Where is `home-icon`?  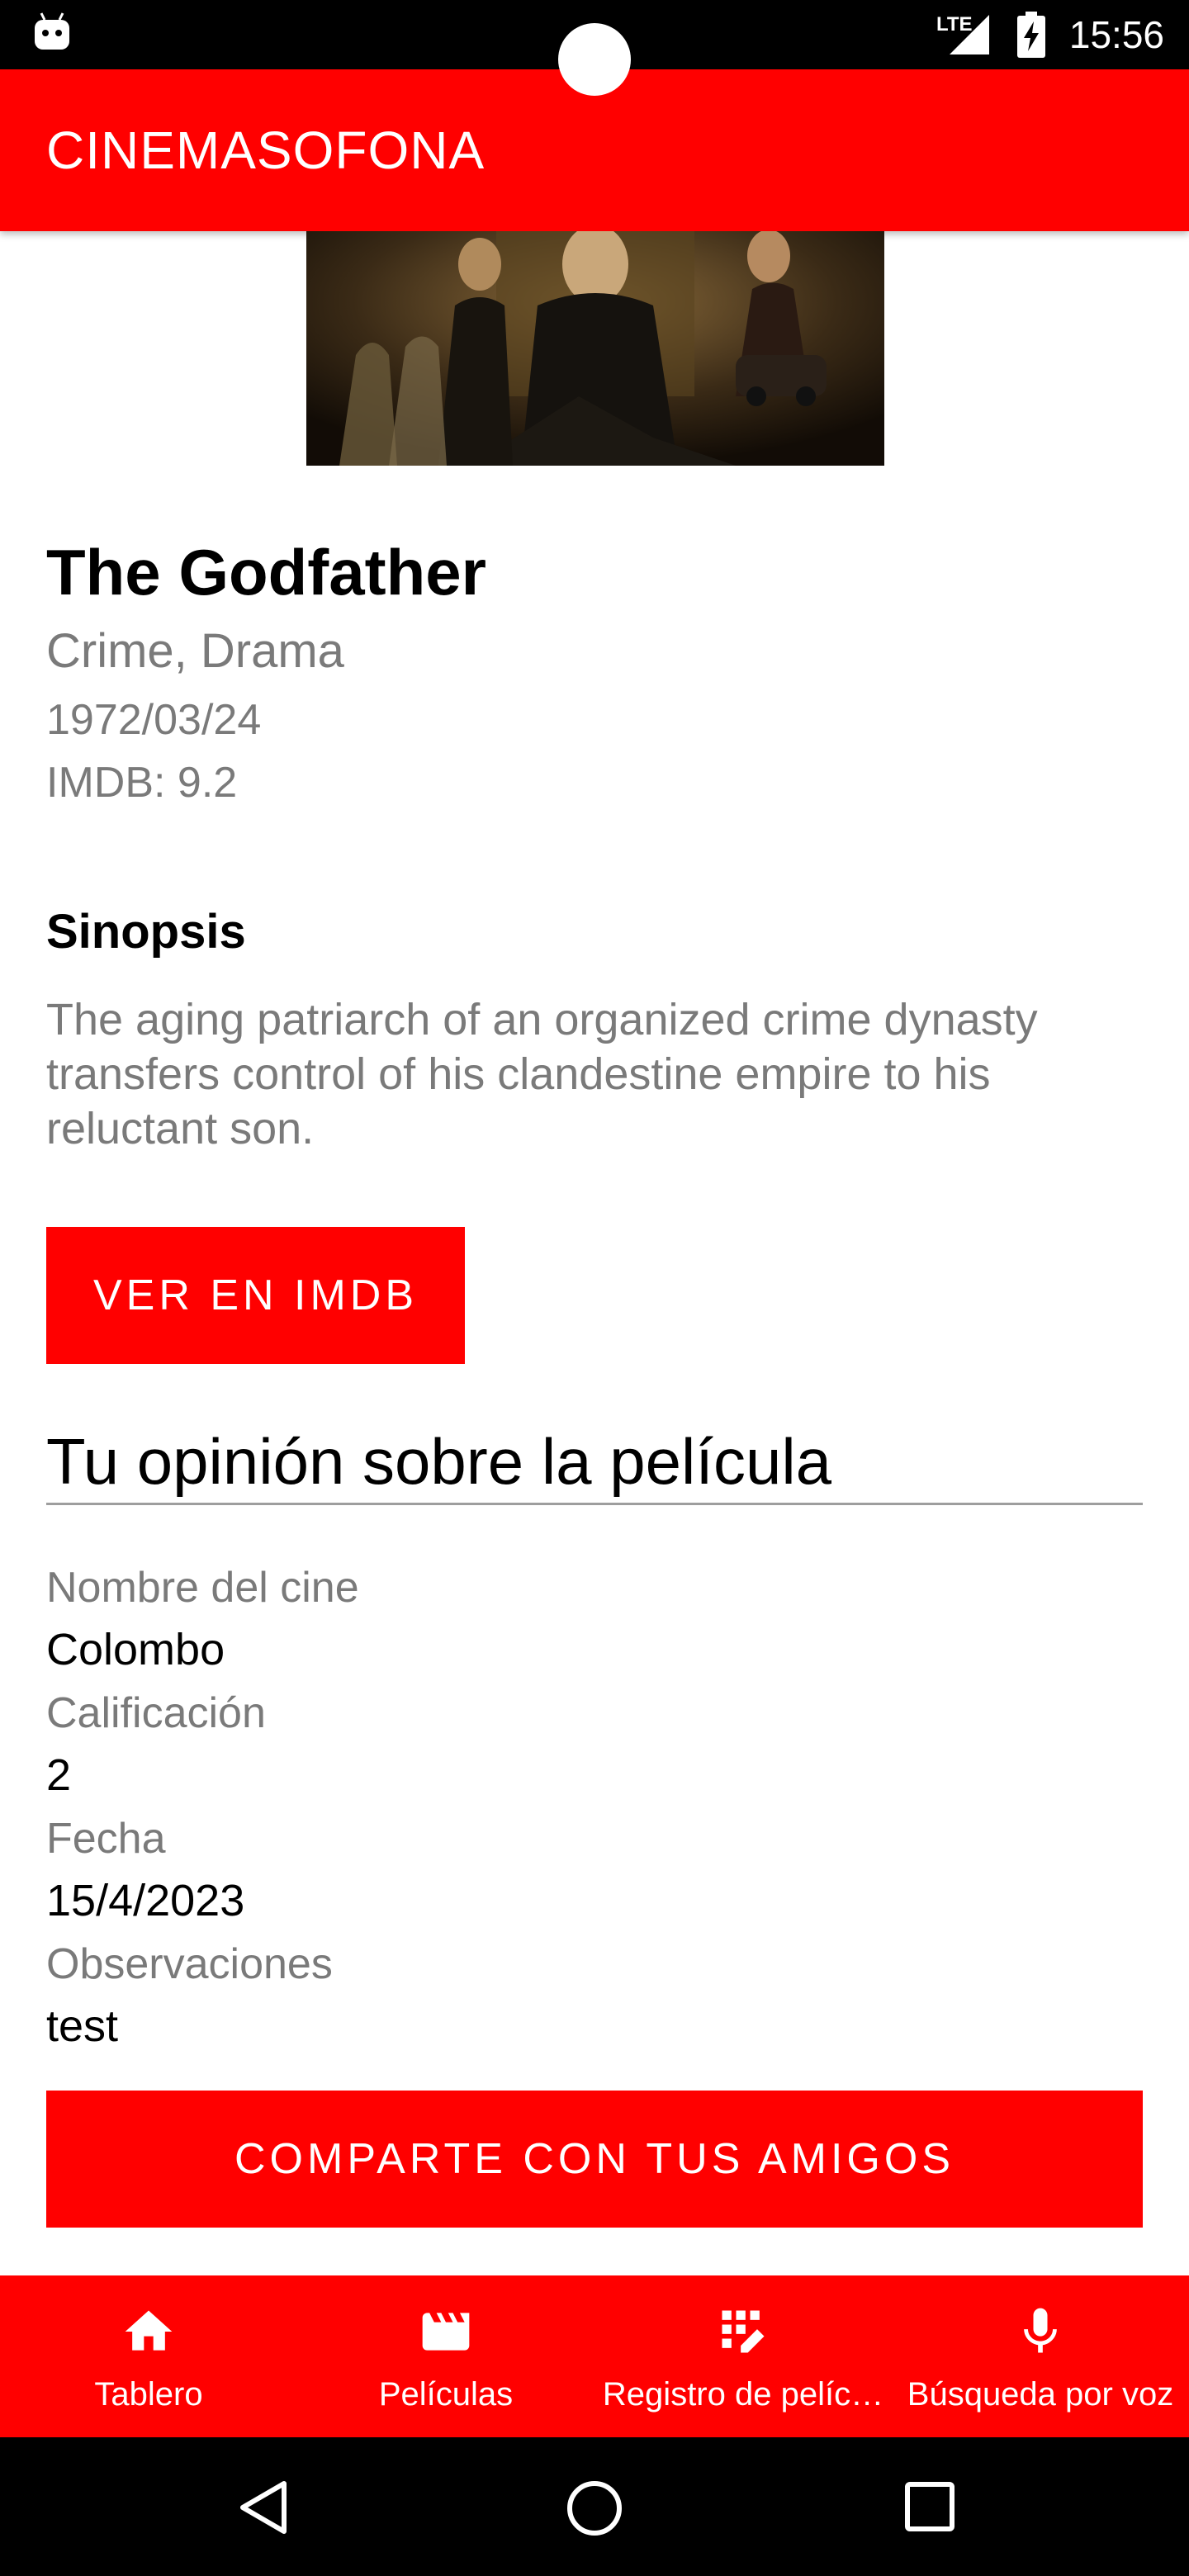 home-icon is located at coordinates (149, 2330).